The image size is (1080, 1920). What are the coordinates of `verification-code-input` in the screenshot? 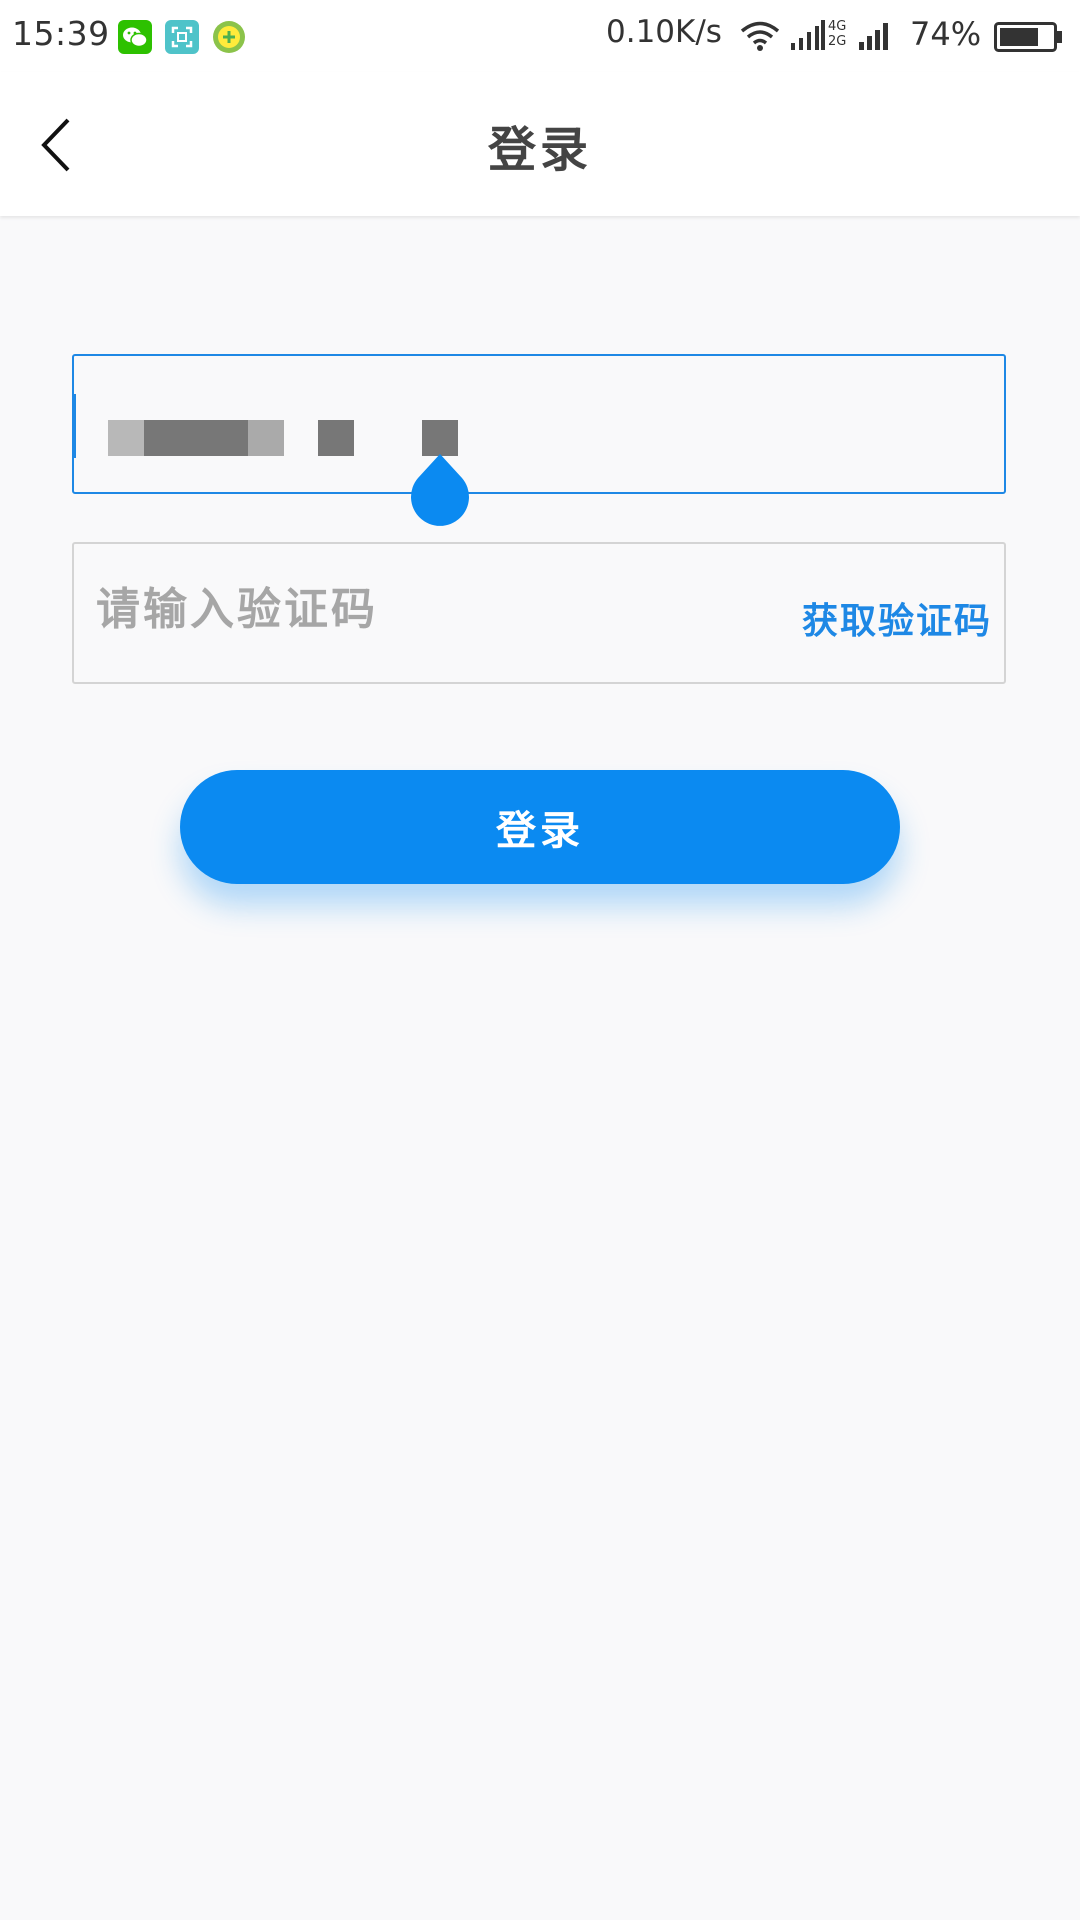 It's located at (416, 609).